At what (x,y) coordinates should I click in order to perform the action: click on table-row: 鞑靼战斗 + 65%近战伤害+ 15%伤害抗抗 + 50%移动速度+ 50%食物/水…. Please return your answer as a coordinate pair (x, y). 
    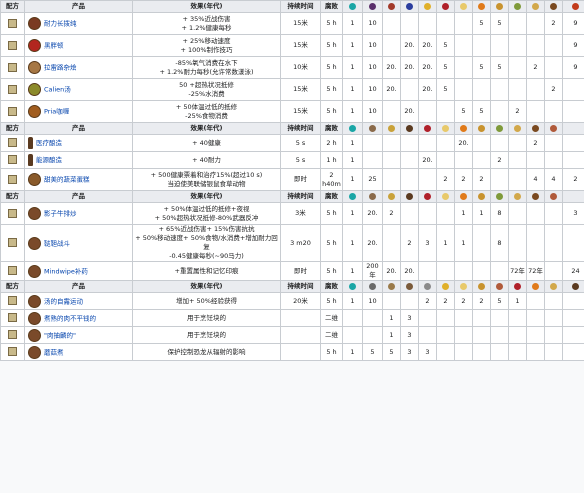
    Looking at the image, I should click on (292, 243).